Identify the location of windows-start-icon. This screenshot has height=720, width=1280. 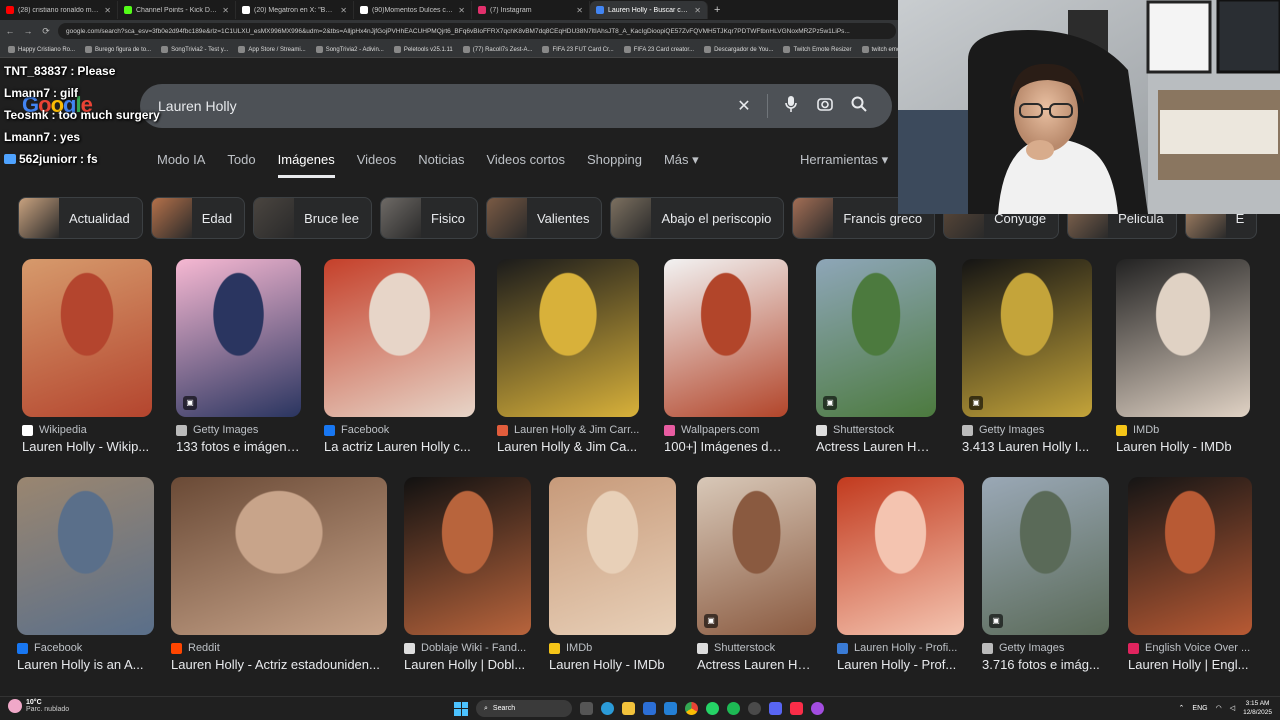
(461, 708).